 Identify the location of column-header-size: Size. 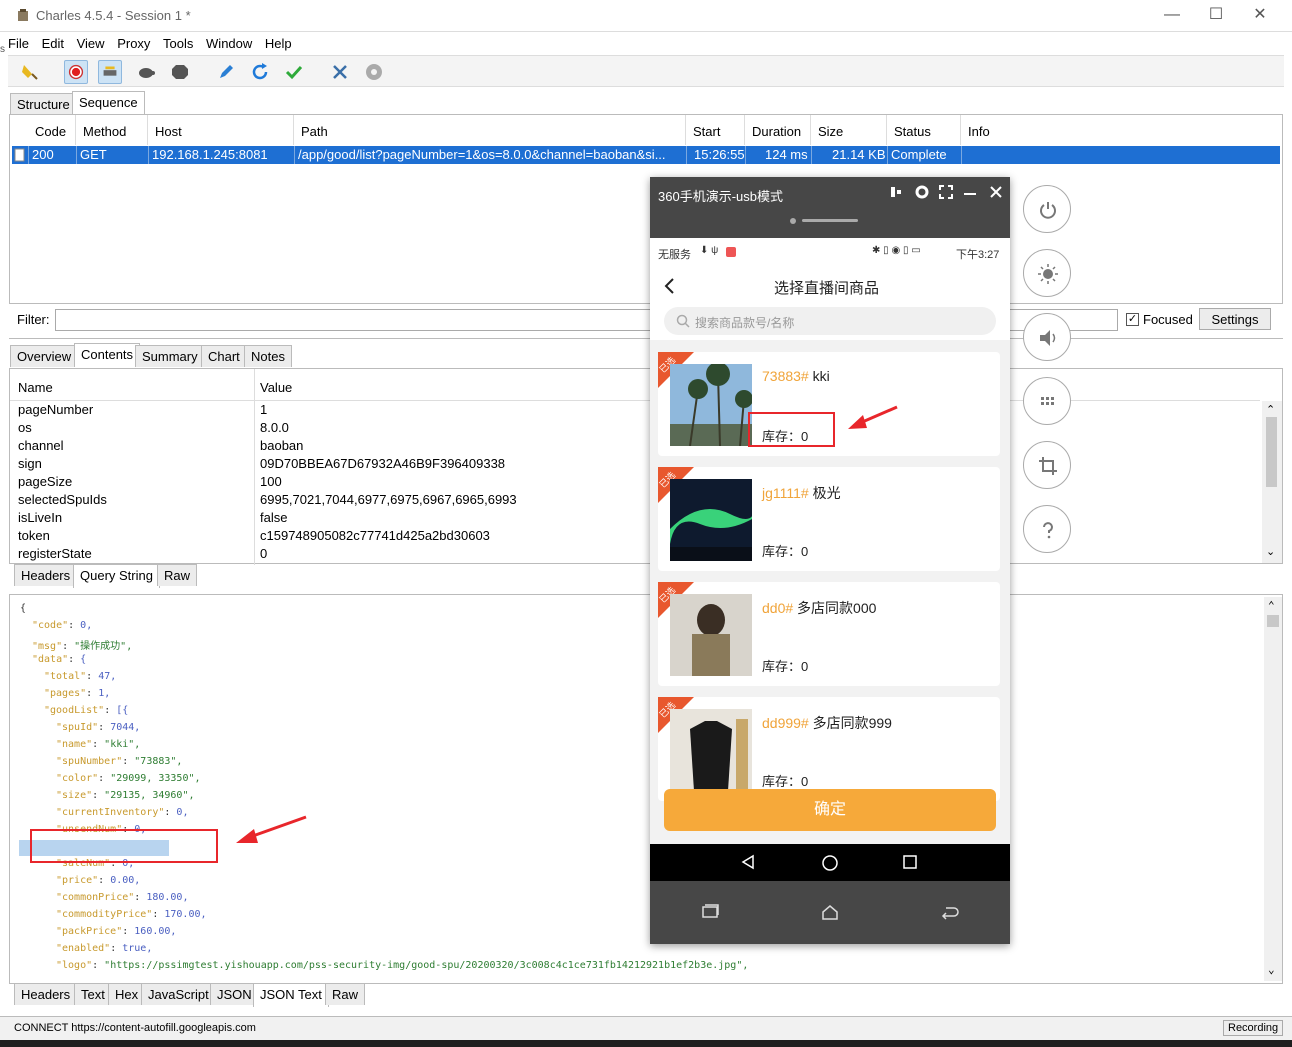
(849, 130).